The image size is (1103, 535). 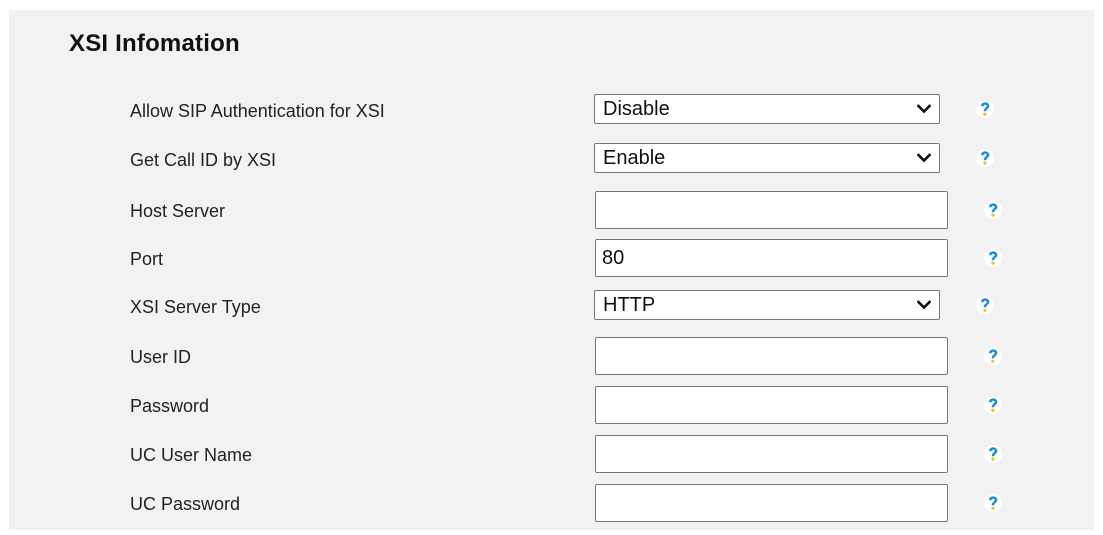 I want to click on user-id-row: User ID, so click(x=551, y=356).